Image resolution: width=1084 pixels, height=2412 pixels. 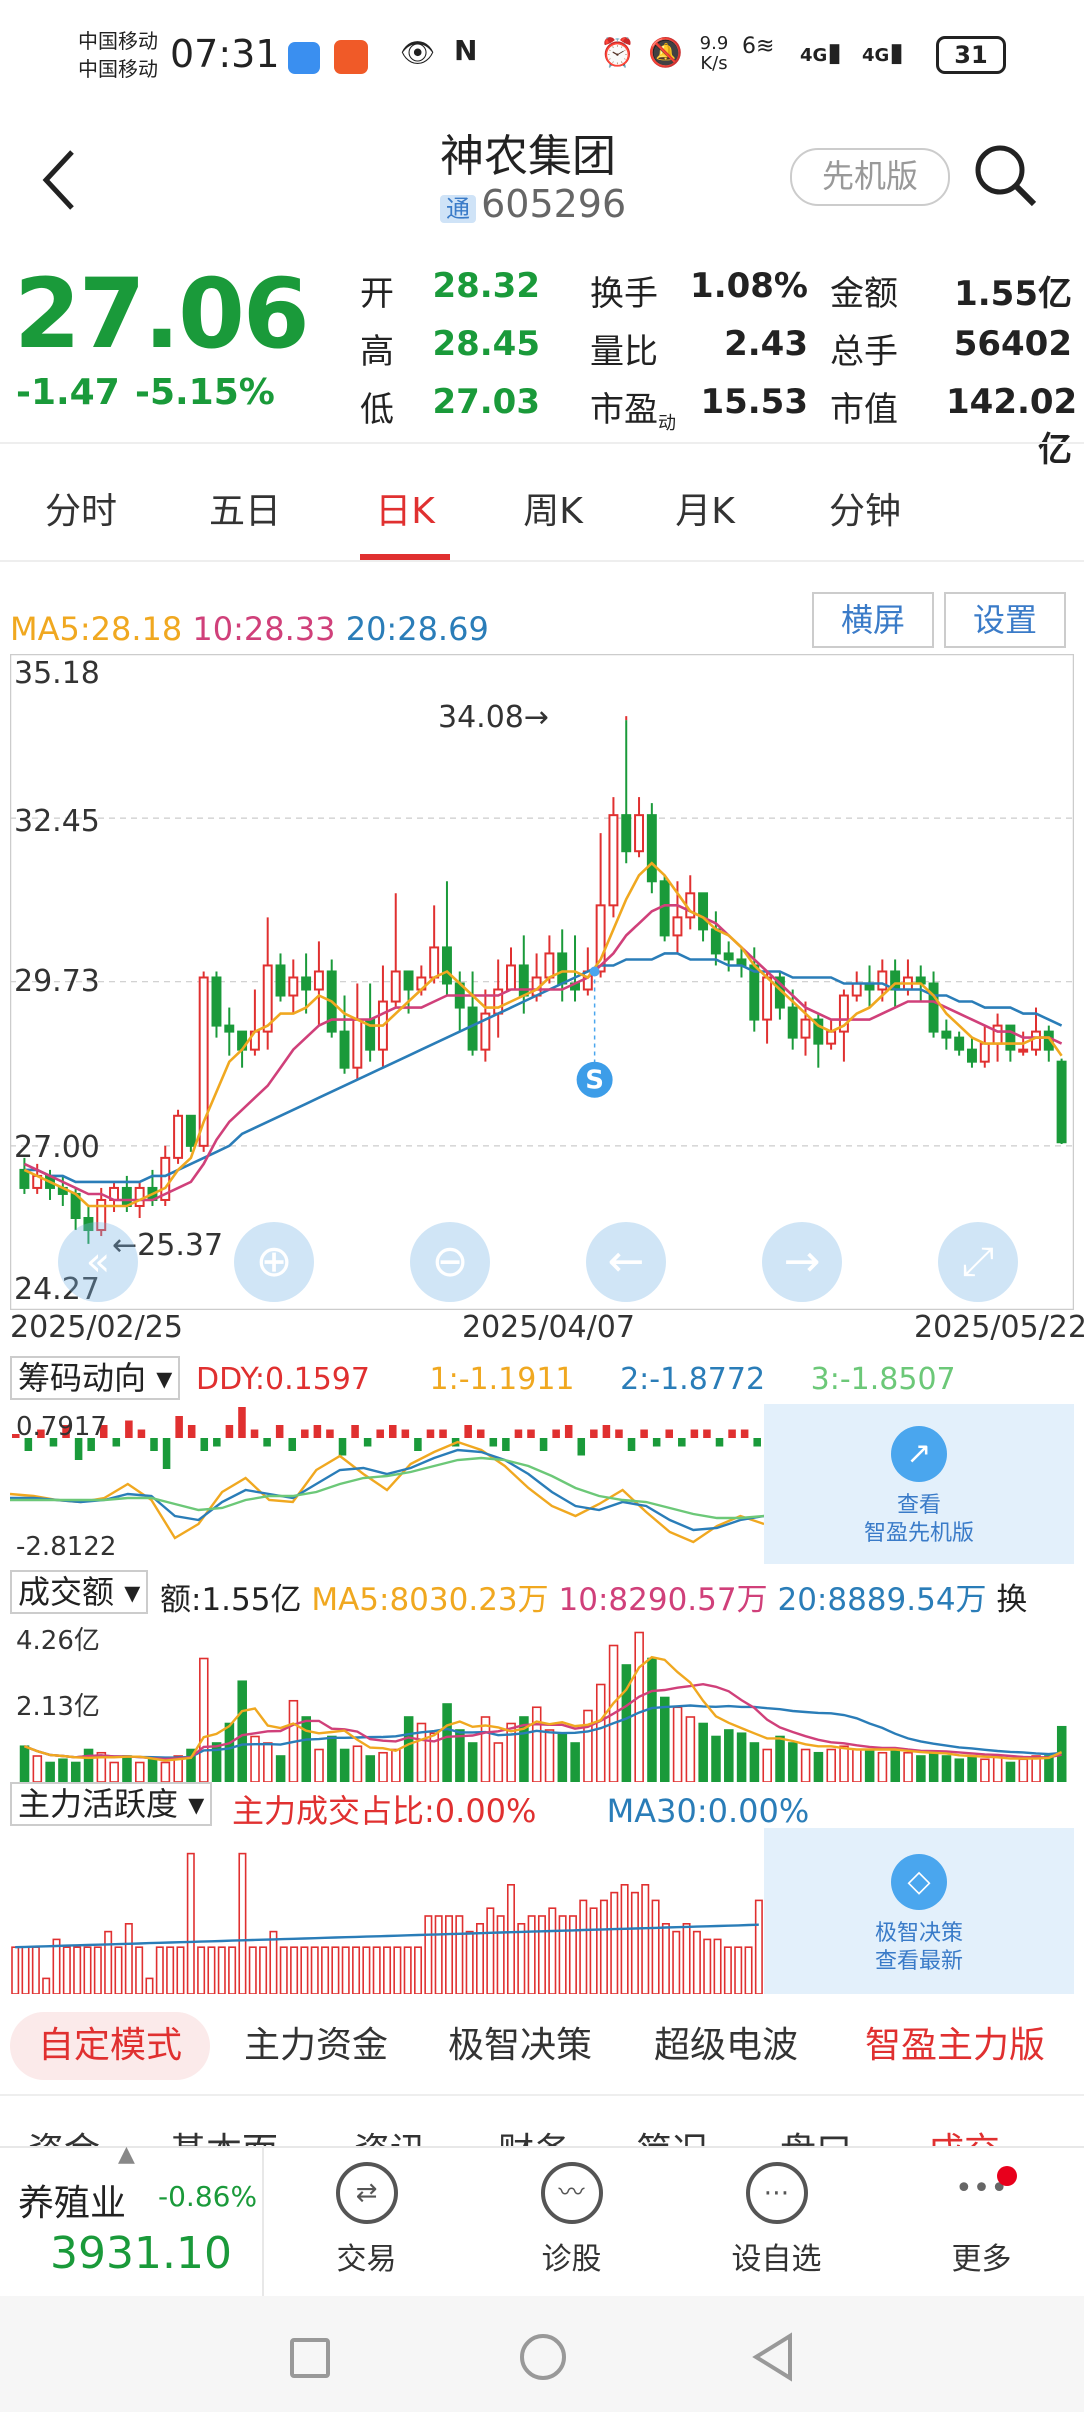 I want to click on index-percent: -0.86%, so click(x=208, y=2196).